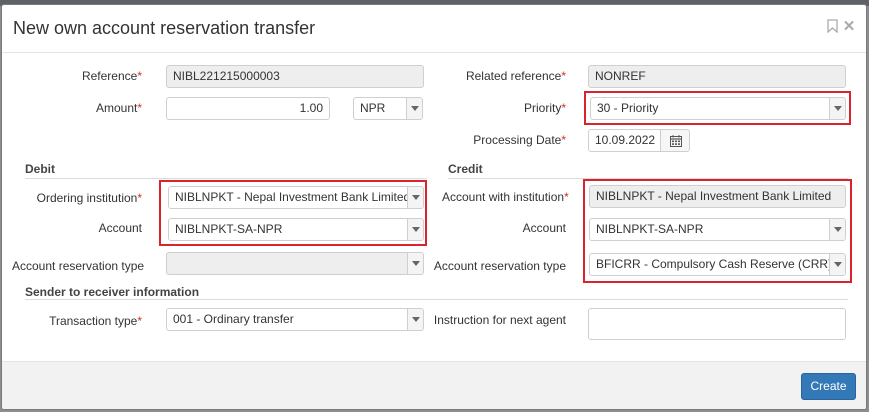 The image size is (869, 412). Describe the element at coordinates (434, 29) in the screenshot. I see `dialog-header: New own account reservation transfer ✕` at that location.